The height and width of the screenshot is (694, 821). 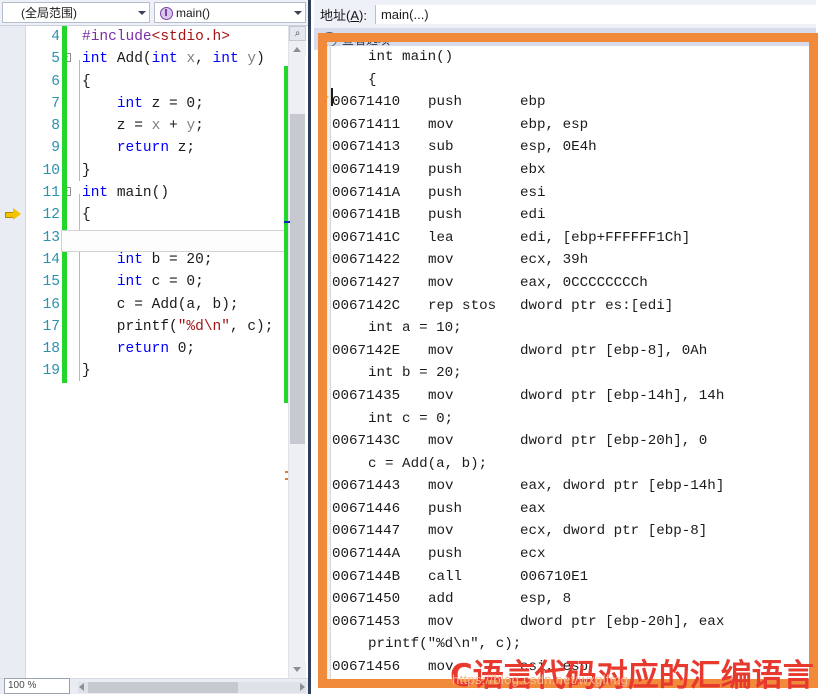 What do you see at coordinates (571, 531) in the screenshot?
I see `disassembly-instruction-row: 00671447 mov ecx, dword ptr [ebp-8]` at bounding box center [571, 531].